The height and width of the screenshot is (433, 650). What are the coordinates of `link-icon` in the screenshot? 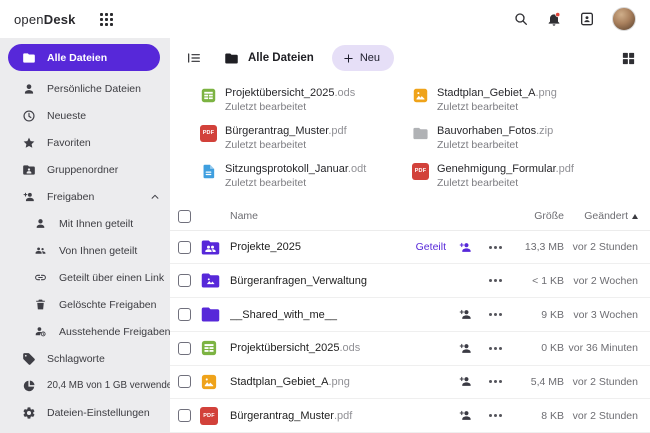 It's located at (41, 278).